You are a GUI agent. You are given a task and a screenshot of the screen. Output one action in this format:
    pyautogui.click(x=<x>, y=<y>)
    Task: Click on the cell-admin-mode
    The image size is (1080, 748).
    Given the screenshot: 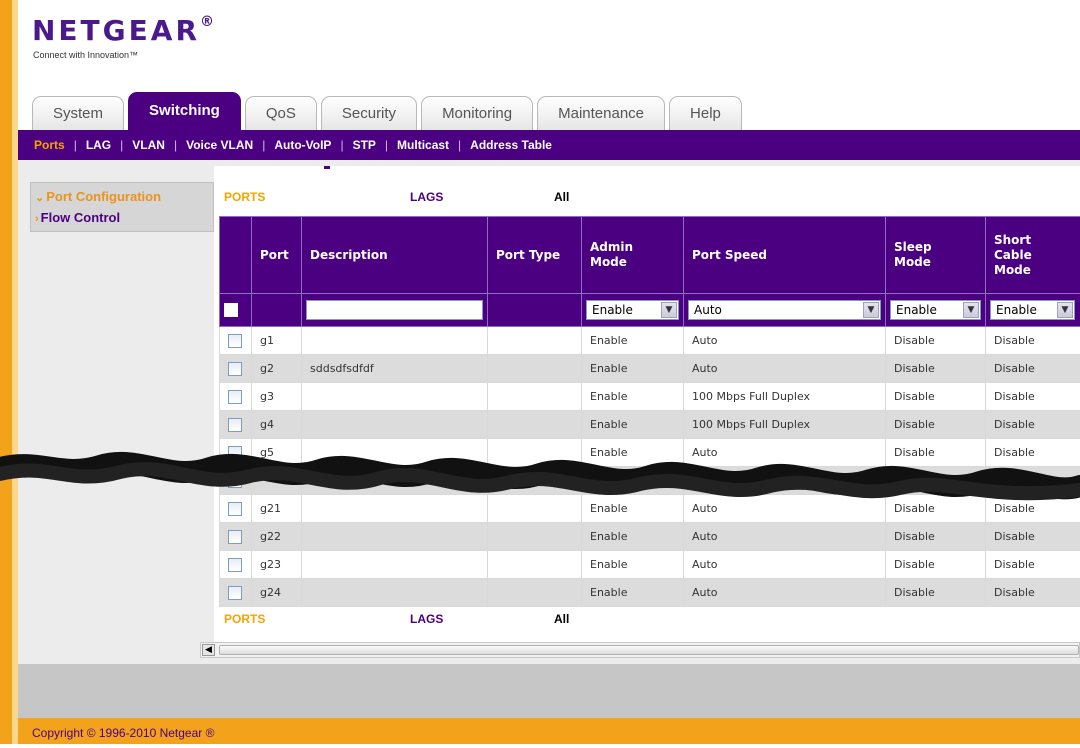 What is the action you would take?
    pyautogui.click(x=633, y=481)
    